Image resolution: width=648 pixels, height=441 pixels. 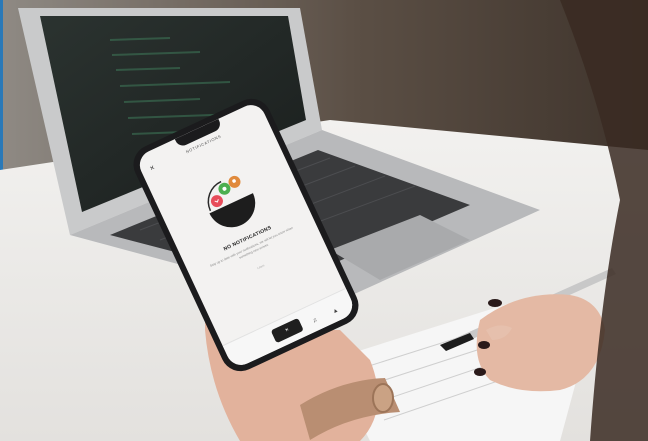 What do you see at coordinates (216, 201) in the screenshot?
I see `heart-badge-icon` at bounding box center [216, 201].